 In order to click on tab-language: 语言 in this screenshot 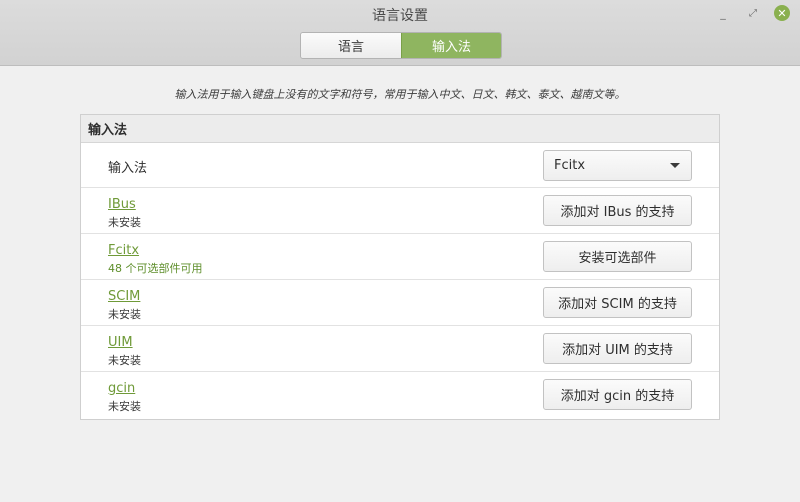, I will do `click(351, 45)`.